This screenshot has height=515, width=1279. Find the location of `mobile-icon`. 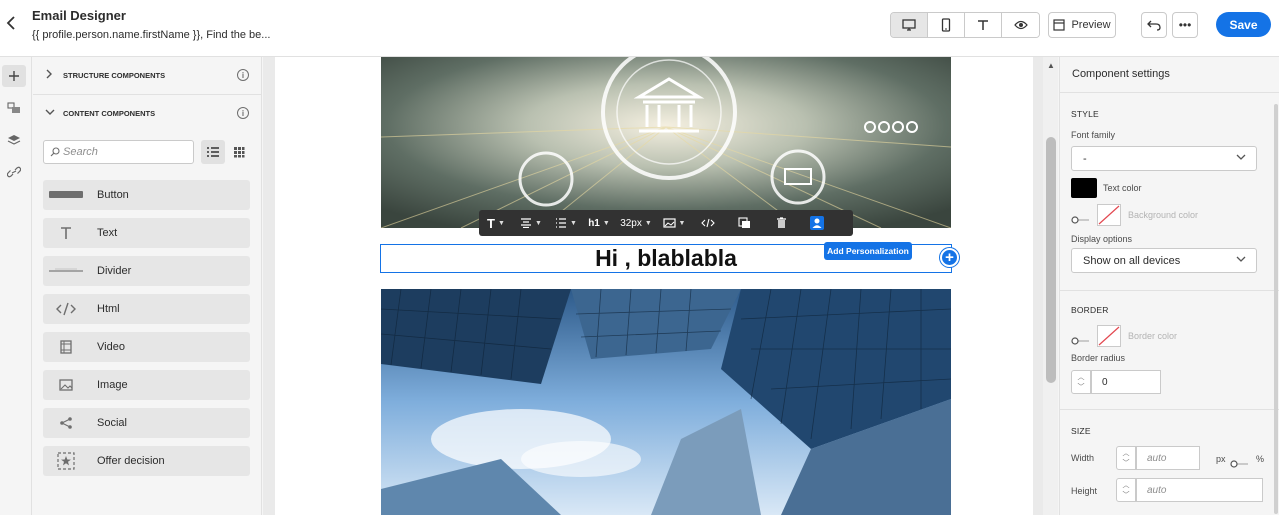

mobile-icon is located at coordinates (946, 25).